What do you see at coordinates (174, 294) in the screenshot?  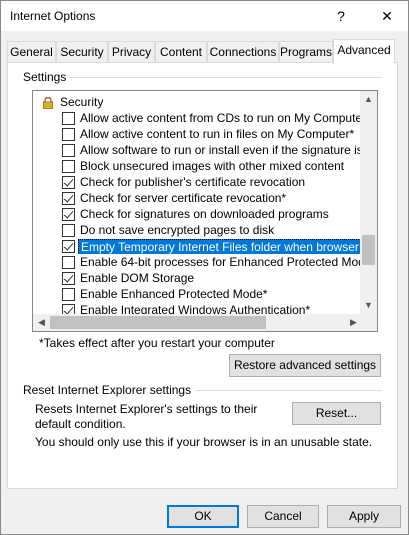 I see `list-item-label: Enable Enhanced Protected Mode*` at bounding box center [174, 294].